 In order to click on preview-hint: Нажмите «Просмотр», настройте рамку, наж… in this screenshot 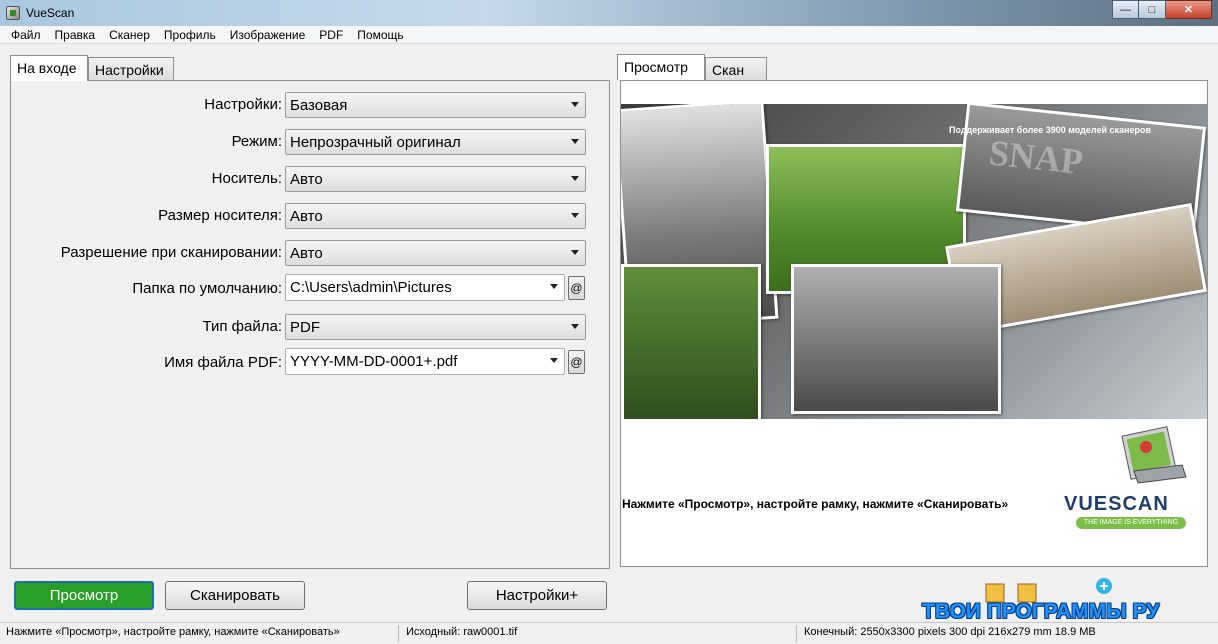, I will do `click(815, 504)`.